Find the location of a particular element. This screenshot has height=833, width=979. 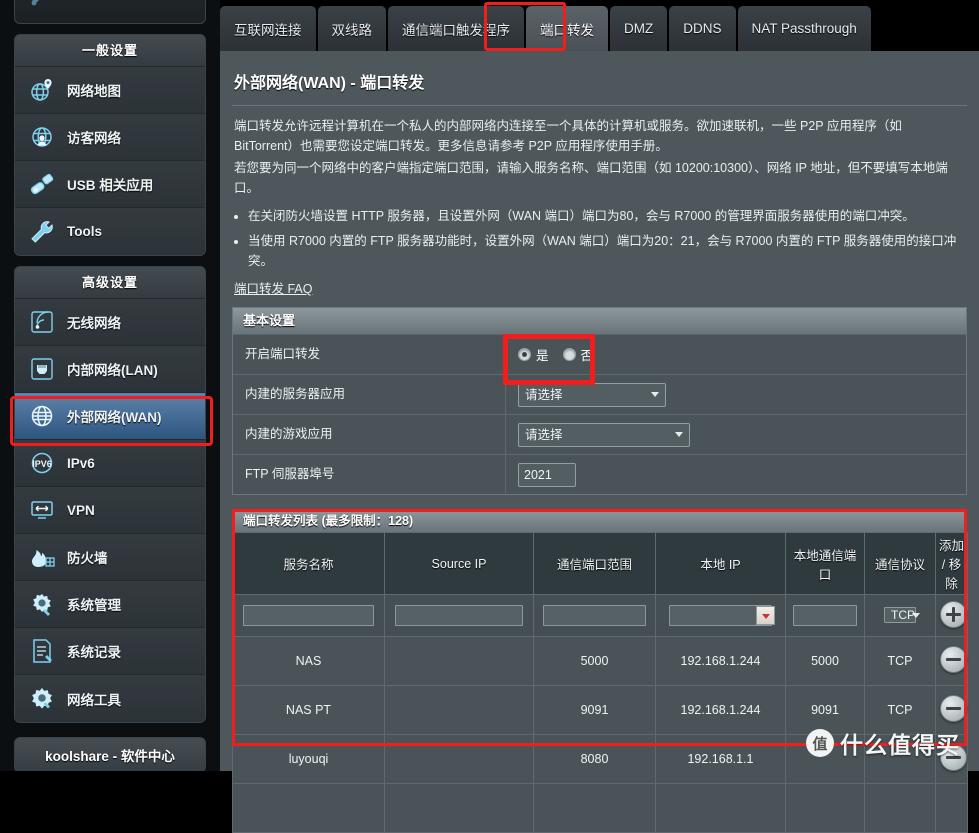

vpn-icon is located at coordinates (42, 510).